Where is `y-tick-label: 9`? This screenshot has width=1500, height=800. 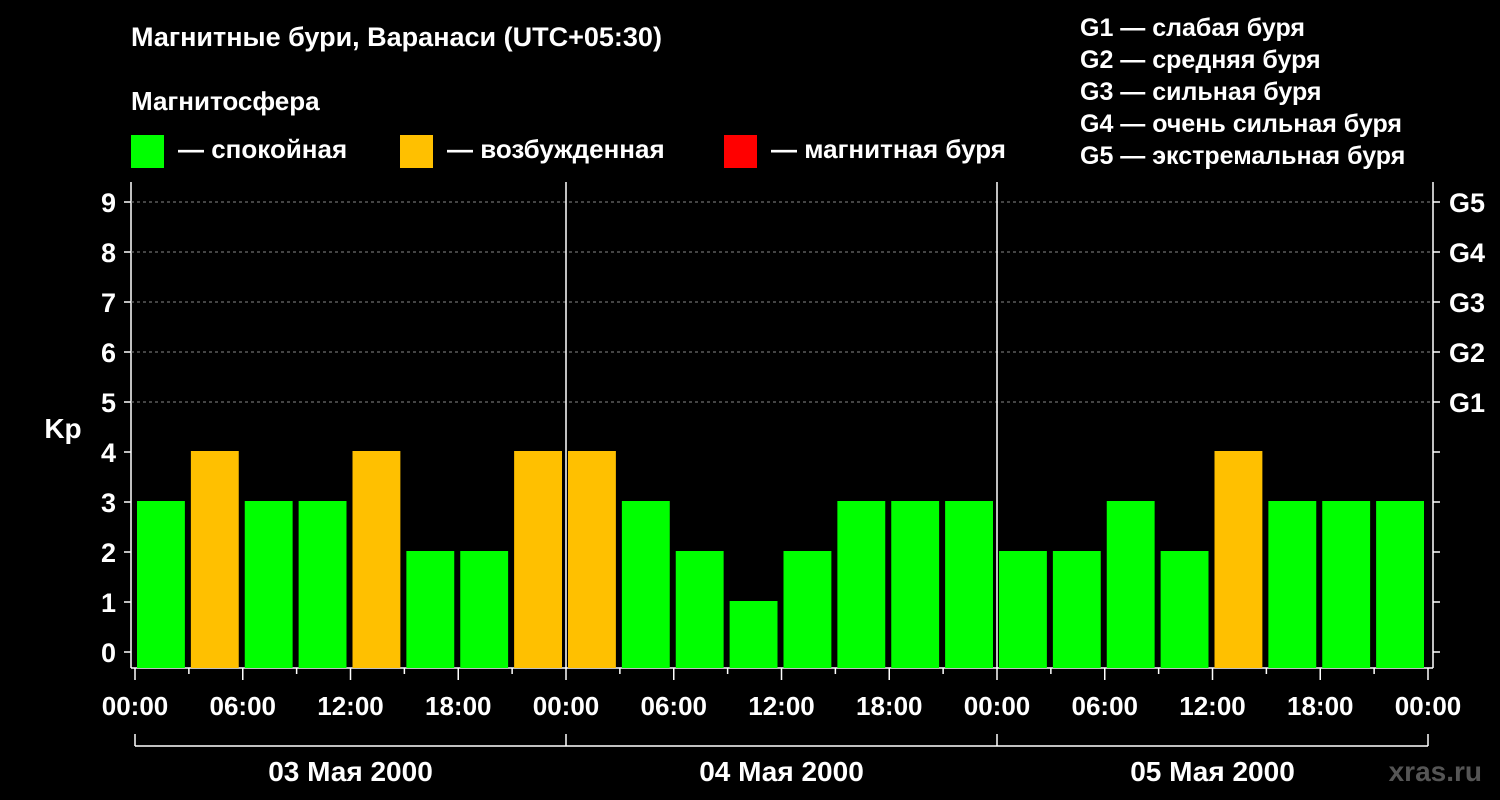
y-tick-label: 9 is located at coordinates (108, 203).